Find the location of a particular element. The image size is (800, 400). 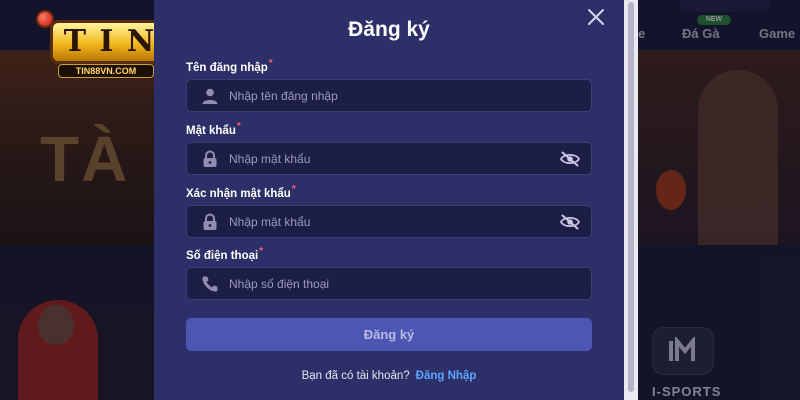

username-label: Tên đăng nhập* is located at coordinates (229, 66).